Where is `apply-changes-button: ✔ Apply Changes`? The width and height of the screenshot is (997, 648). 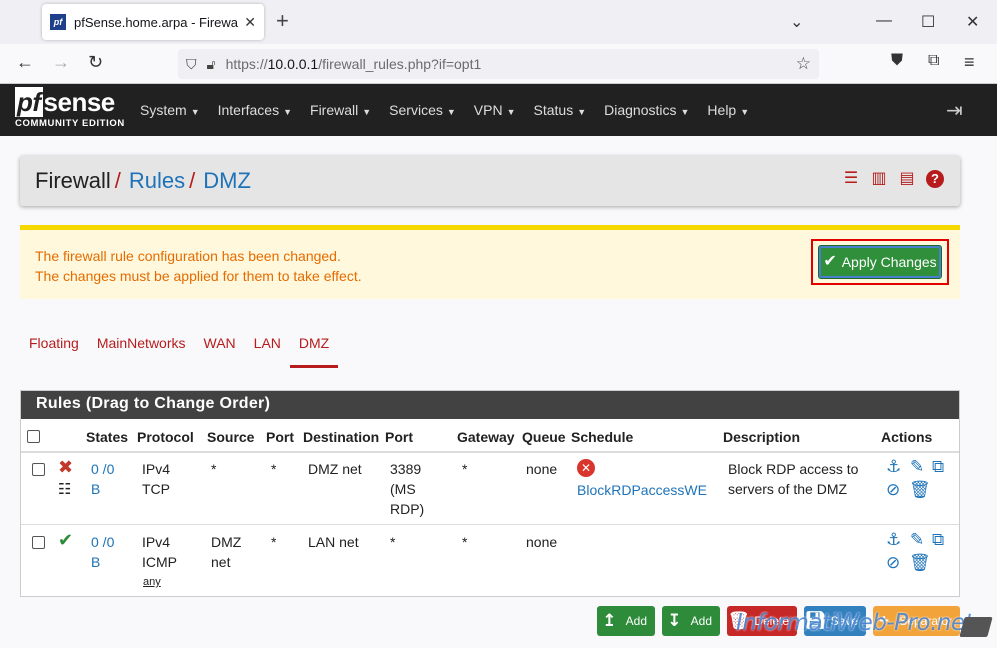
apply-changes-button: ✔ Apply Changes is located at coordinates (880, 262).